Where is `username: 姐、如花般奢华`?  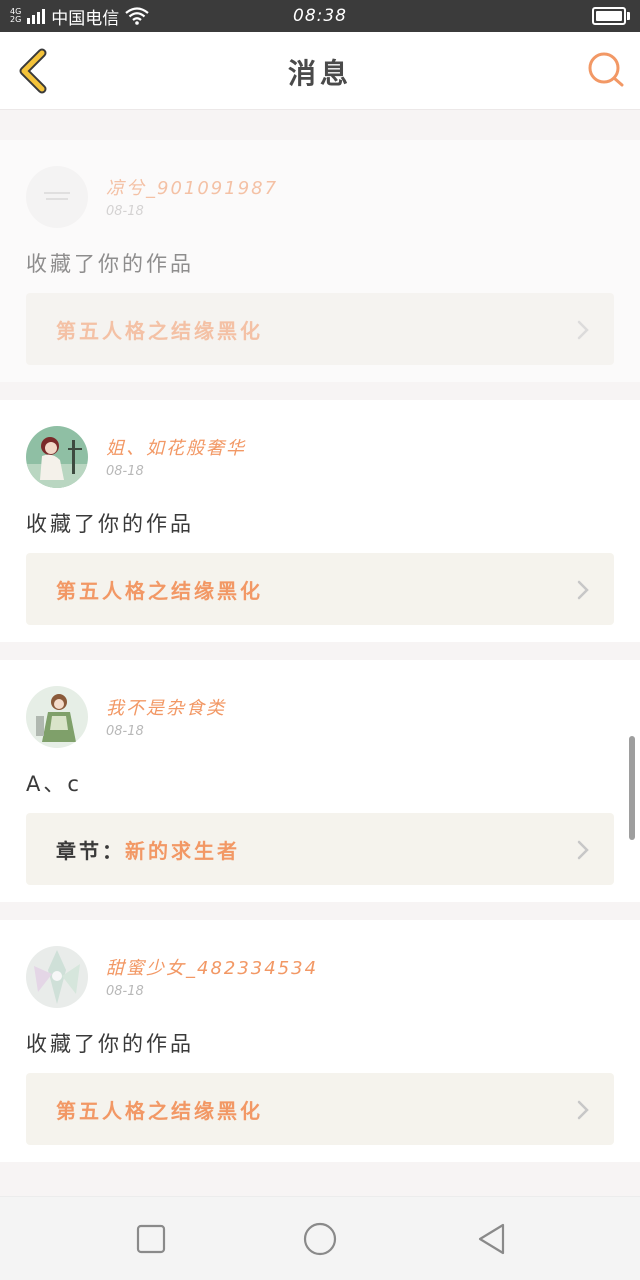
username: 姐、如花般奢华 is located at coordinates (176, 447).